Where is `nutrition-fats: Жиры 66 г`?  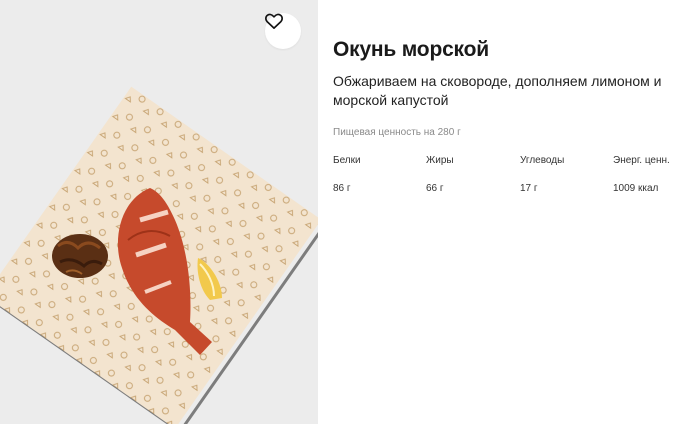
nutrition-fats: Жиры 66 г is located at coordinates (440, 174).